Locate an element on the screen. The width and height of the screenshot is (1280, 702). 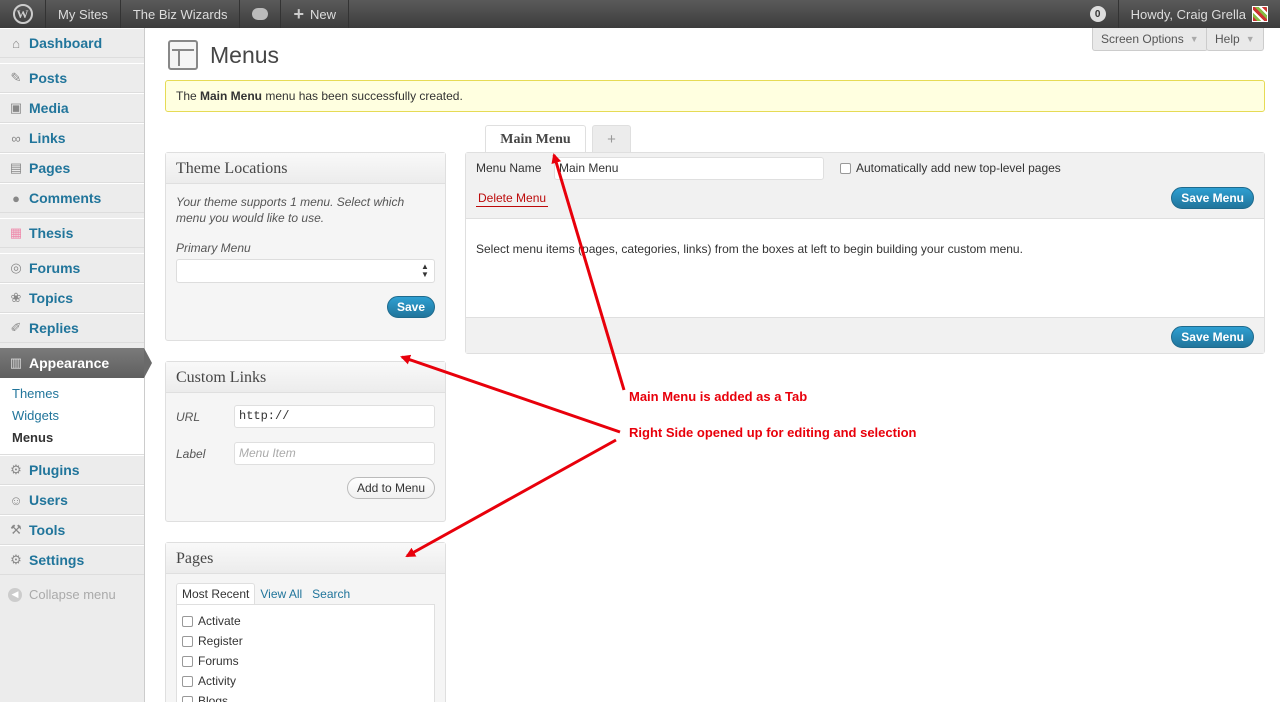
plus-icon: + is located at coordinates (298, 13).